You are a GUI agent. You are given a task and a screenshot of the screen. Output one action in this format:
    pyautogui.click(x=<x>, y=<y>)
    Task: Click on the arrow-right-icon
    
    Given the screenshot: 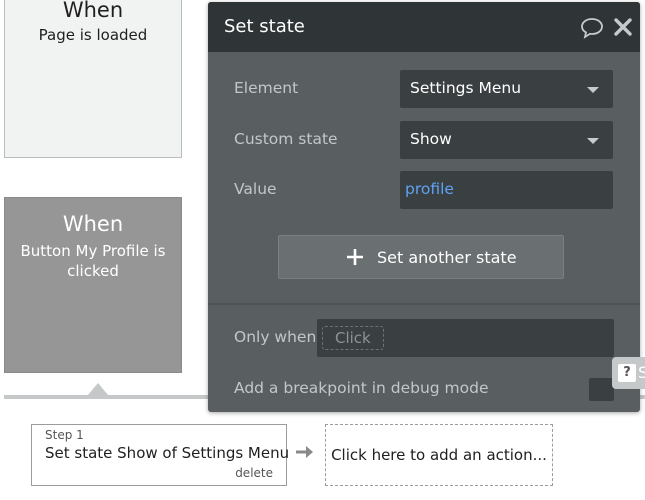 What is the action you would take?
    pyautogui.click(x=304, y=452)
    